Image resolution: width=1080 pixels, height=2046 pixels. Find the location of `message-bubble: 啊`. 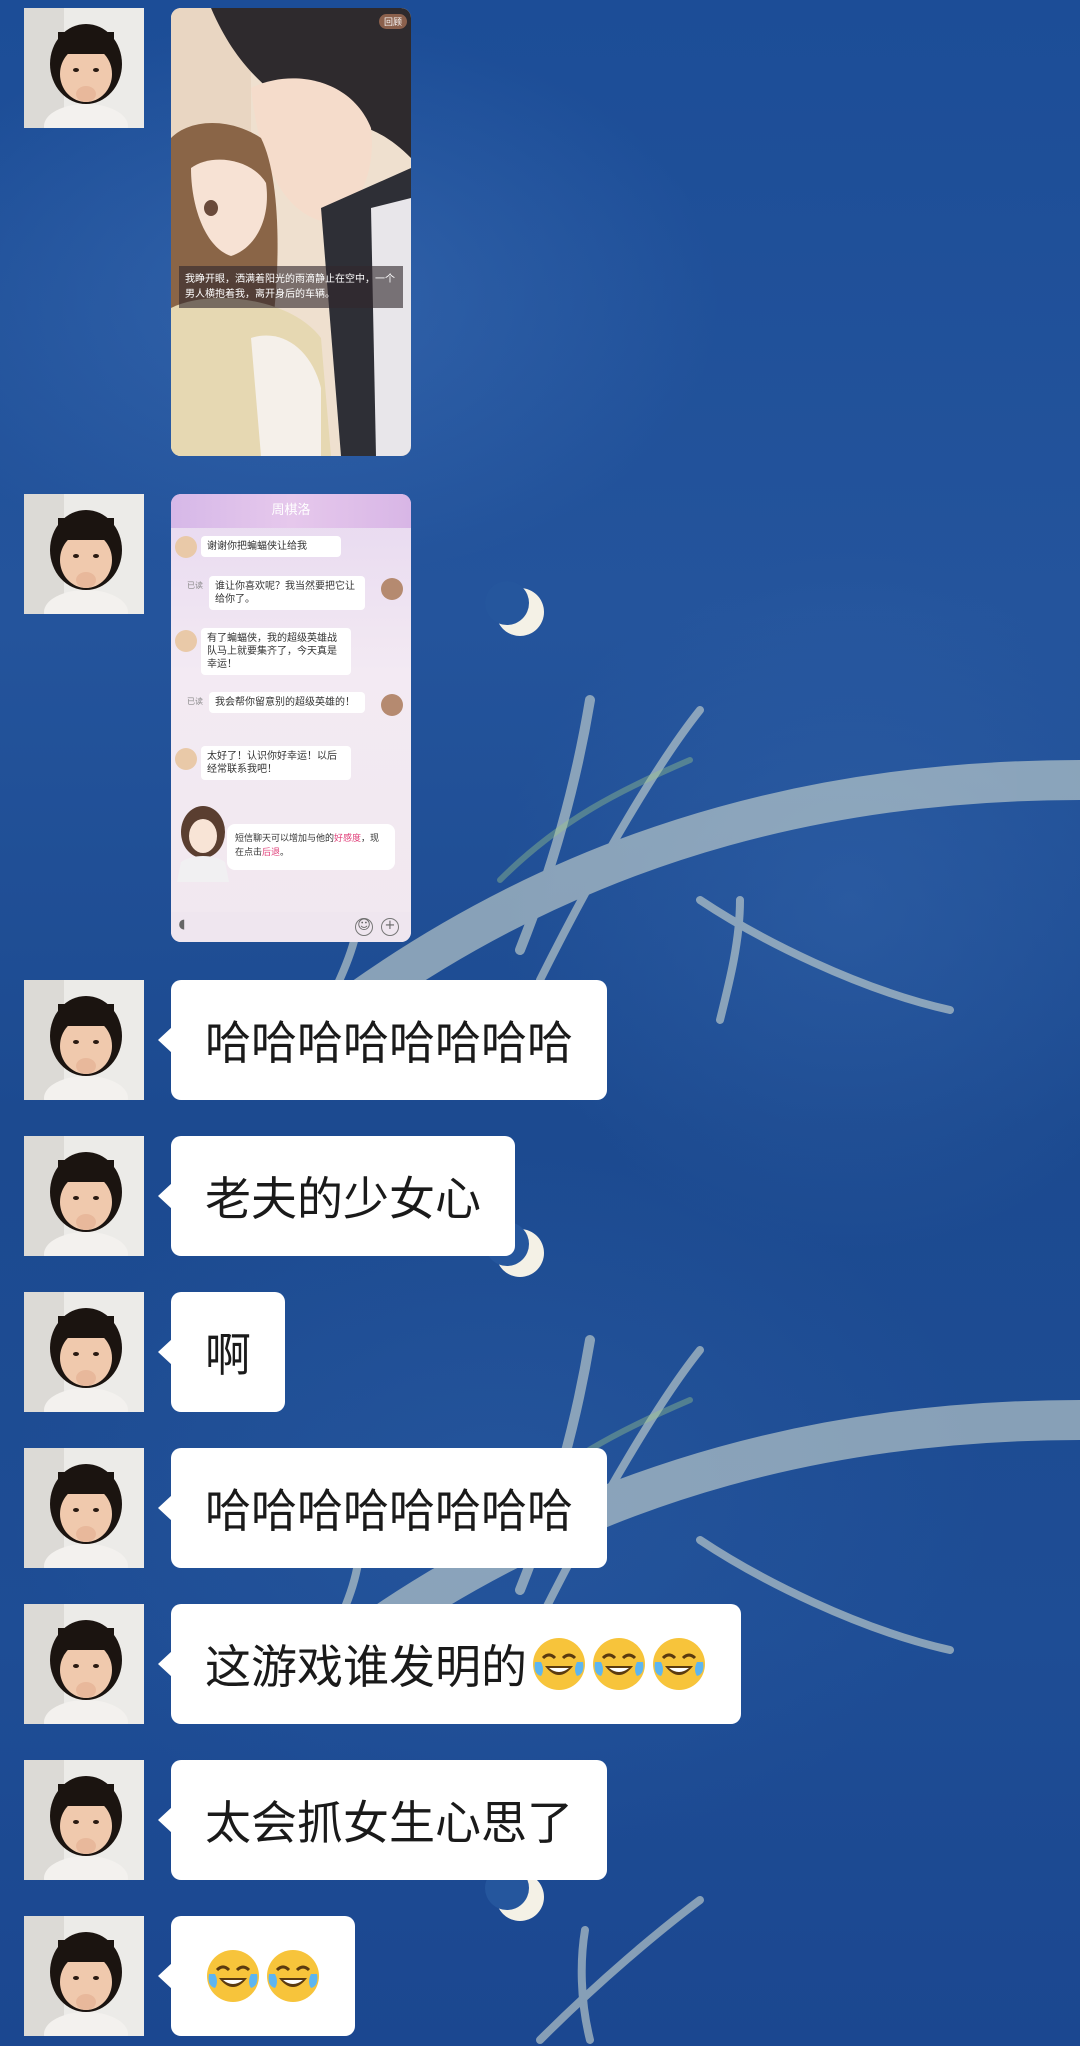

message-bubble: 啊 is located at coordinates (221, 1352).